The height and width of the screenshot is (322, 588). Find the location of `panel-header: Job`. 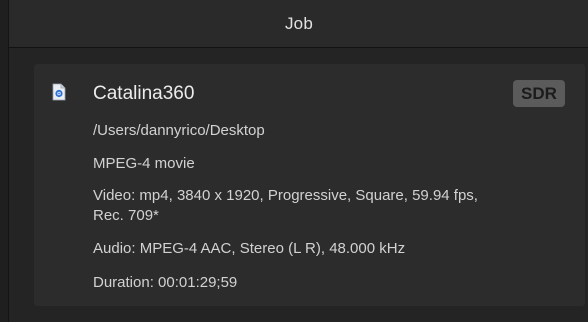

panel-header: Job is located at coordinates (298, 24).